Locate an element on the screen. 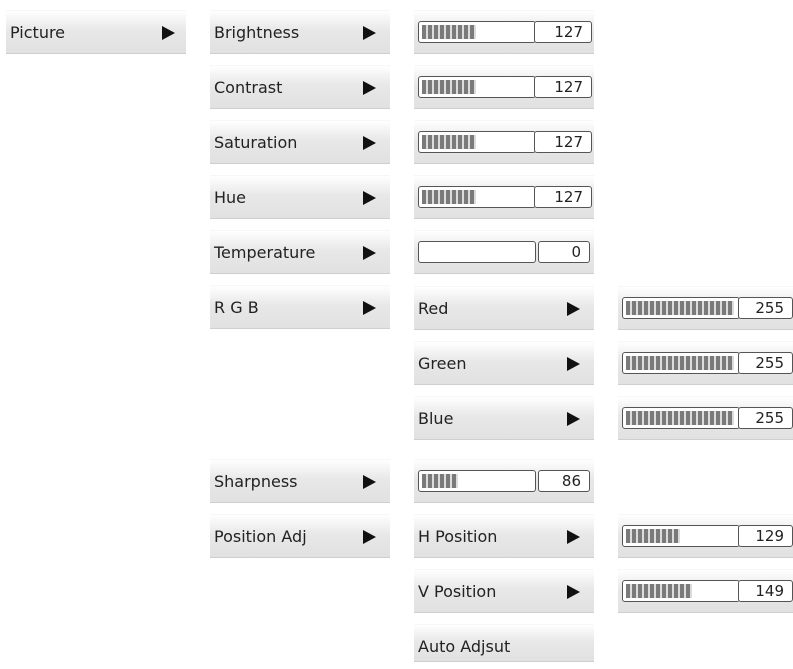  menu-item-label: Position Adj is located at coordinates (260, 536).